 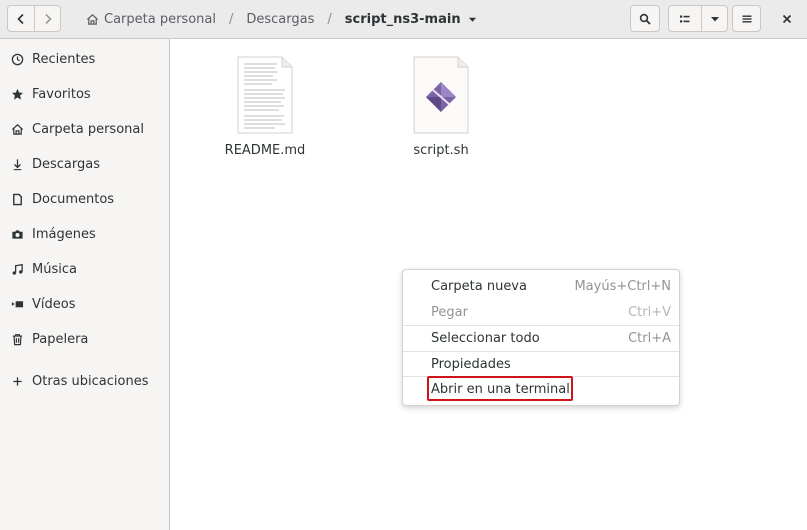 What do you see at coordinates (17, 234) in the screenshot?
I see `camera-icon` at bounding box center [17, 234].